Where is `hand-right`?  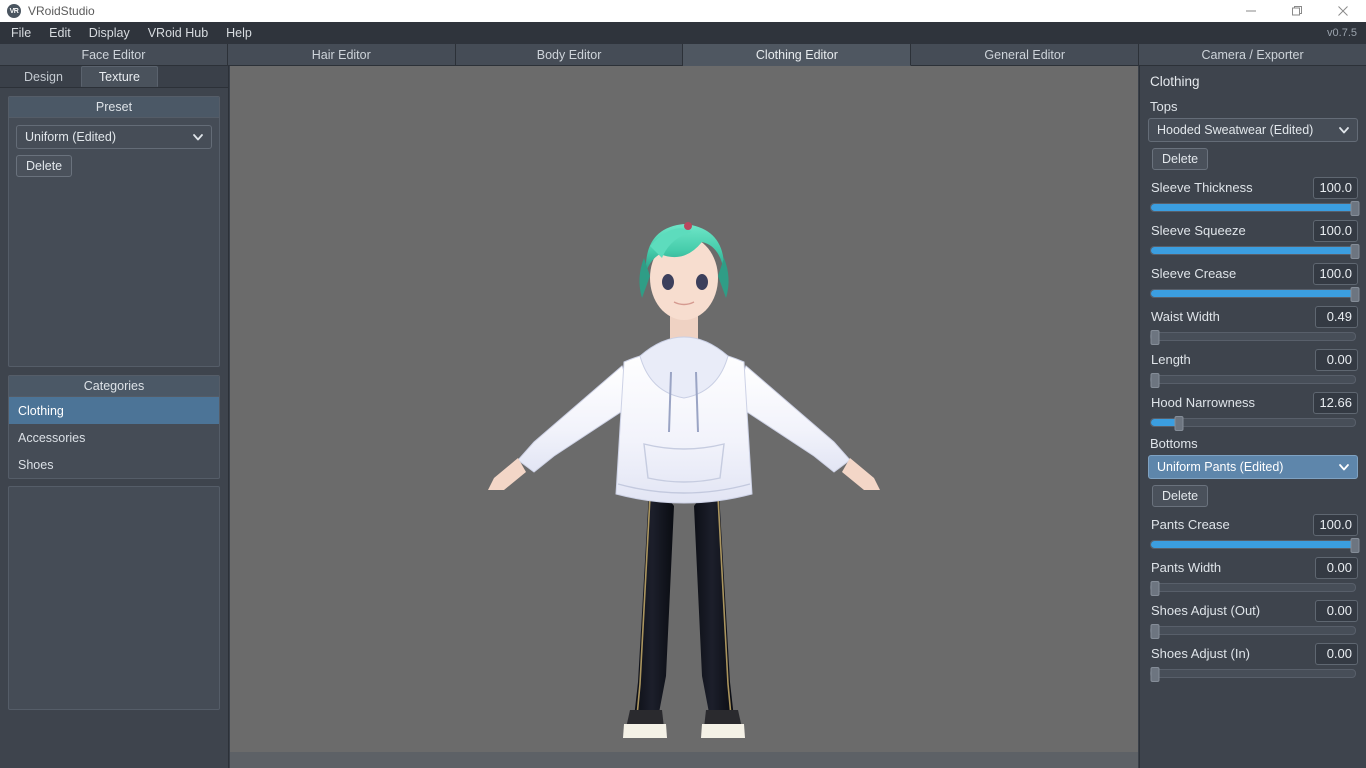 hand-right is located at coordinates (861, 474).